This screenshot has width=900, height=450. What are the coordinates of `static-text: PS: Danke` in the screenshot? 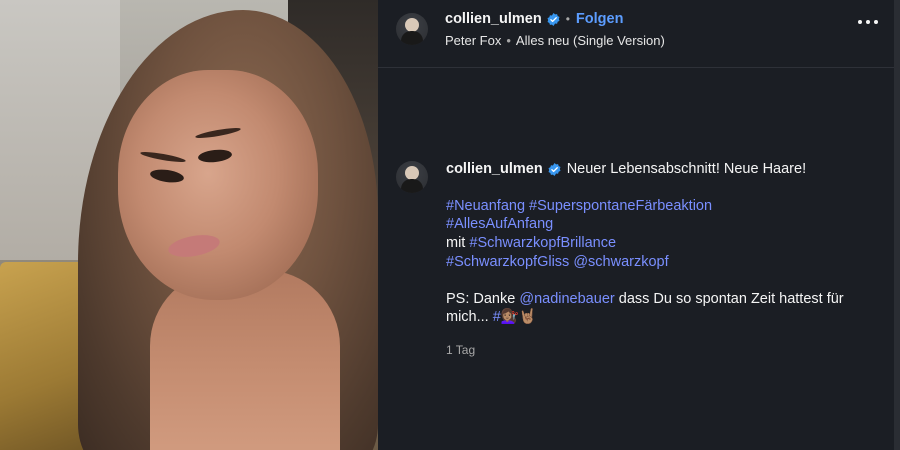 It's located at (481, 298).